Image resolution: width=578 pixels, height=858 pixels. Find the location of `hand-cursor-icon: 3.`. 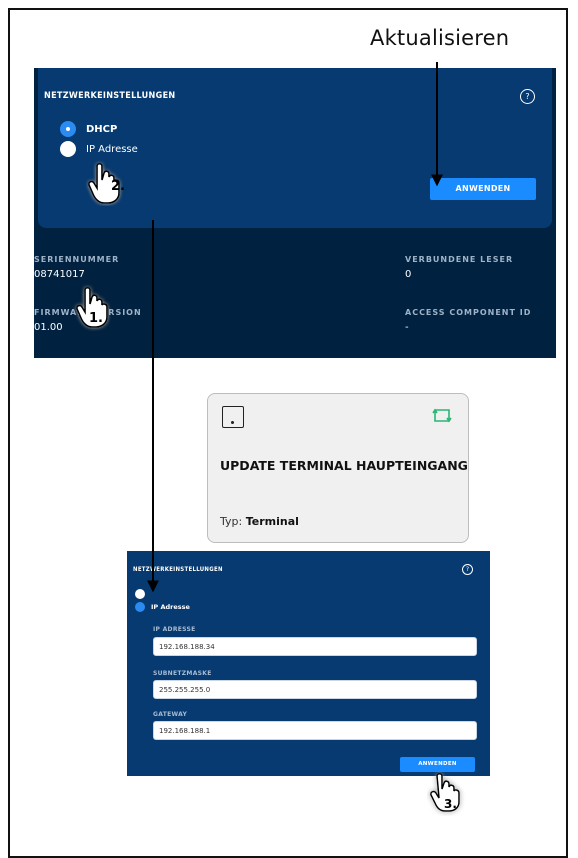

hand-cursor-icon: 3. is located at coordinates (445, 792).